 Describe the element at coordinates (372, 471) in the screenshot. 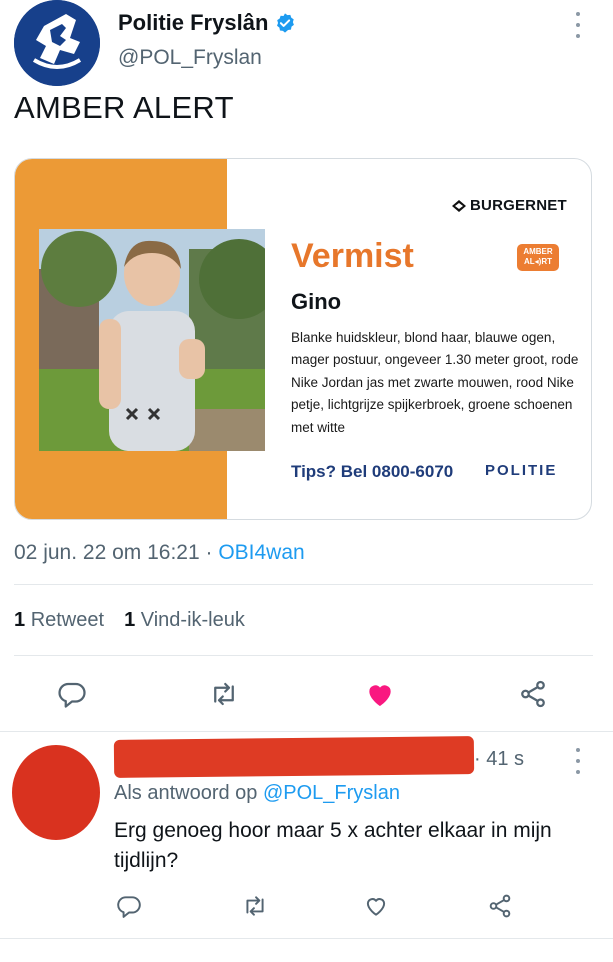

I see `tips-phone: Tips? Bel 0800-6070` at that location.